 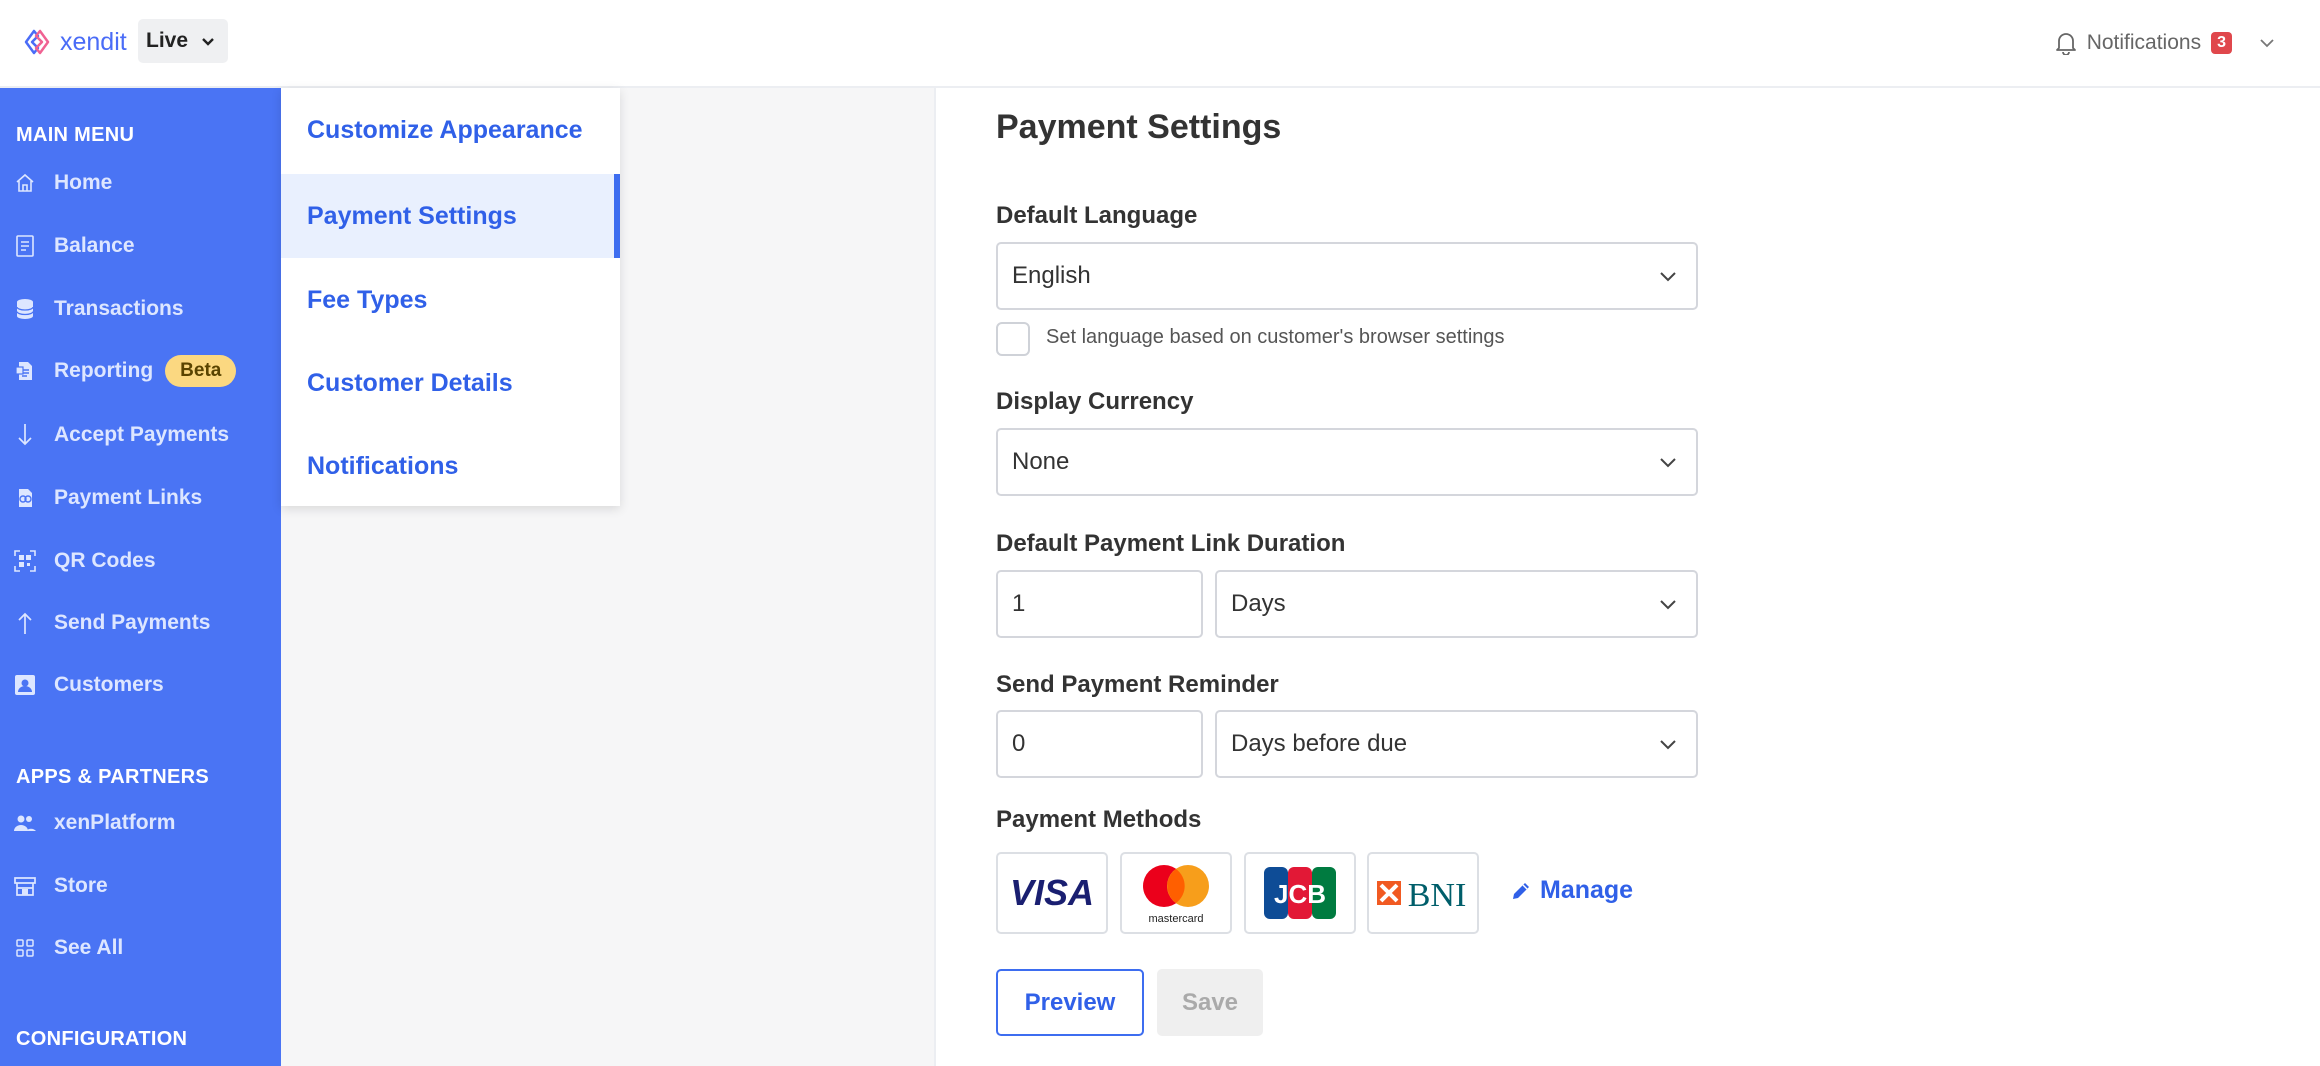 What do you see at coordinates (1587, 890) in the screenshot?
I see `manage-label: Manage` at bounding box center [1587, 890].